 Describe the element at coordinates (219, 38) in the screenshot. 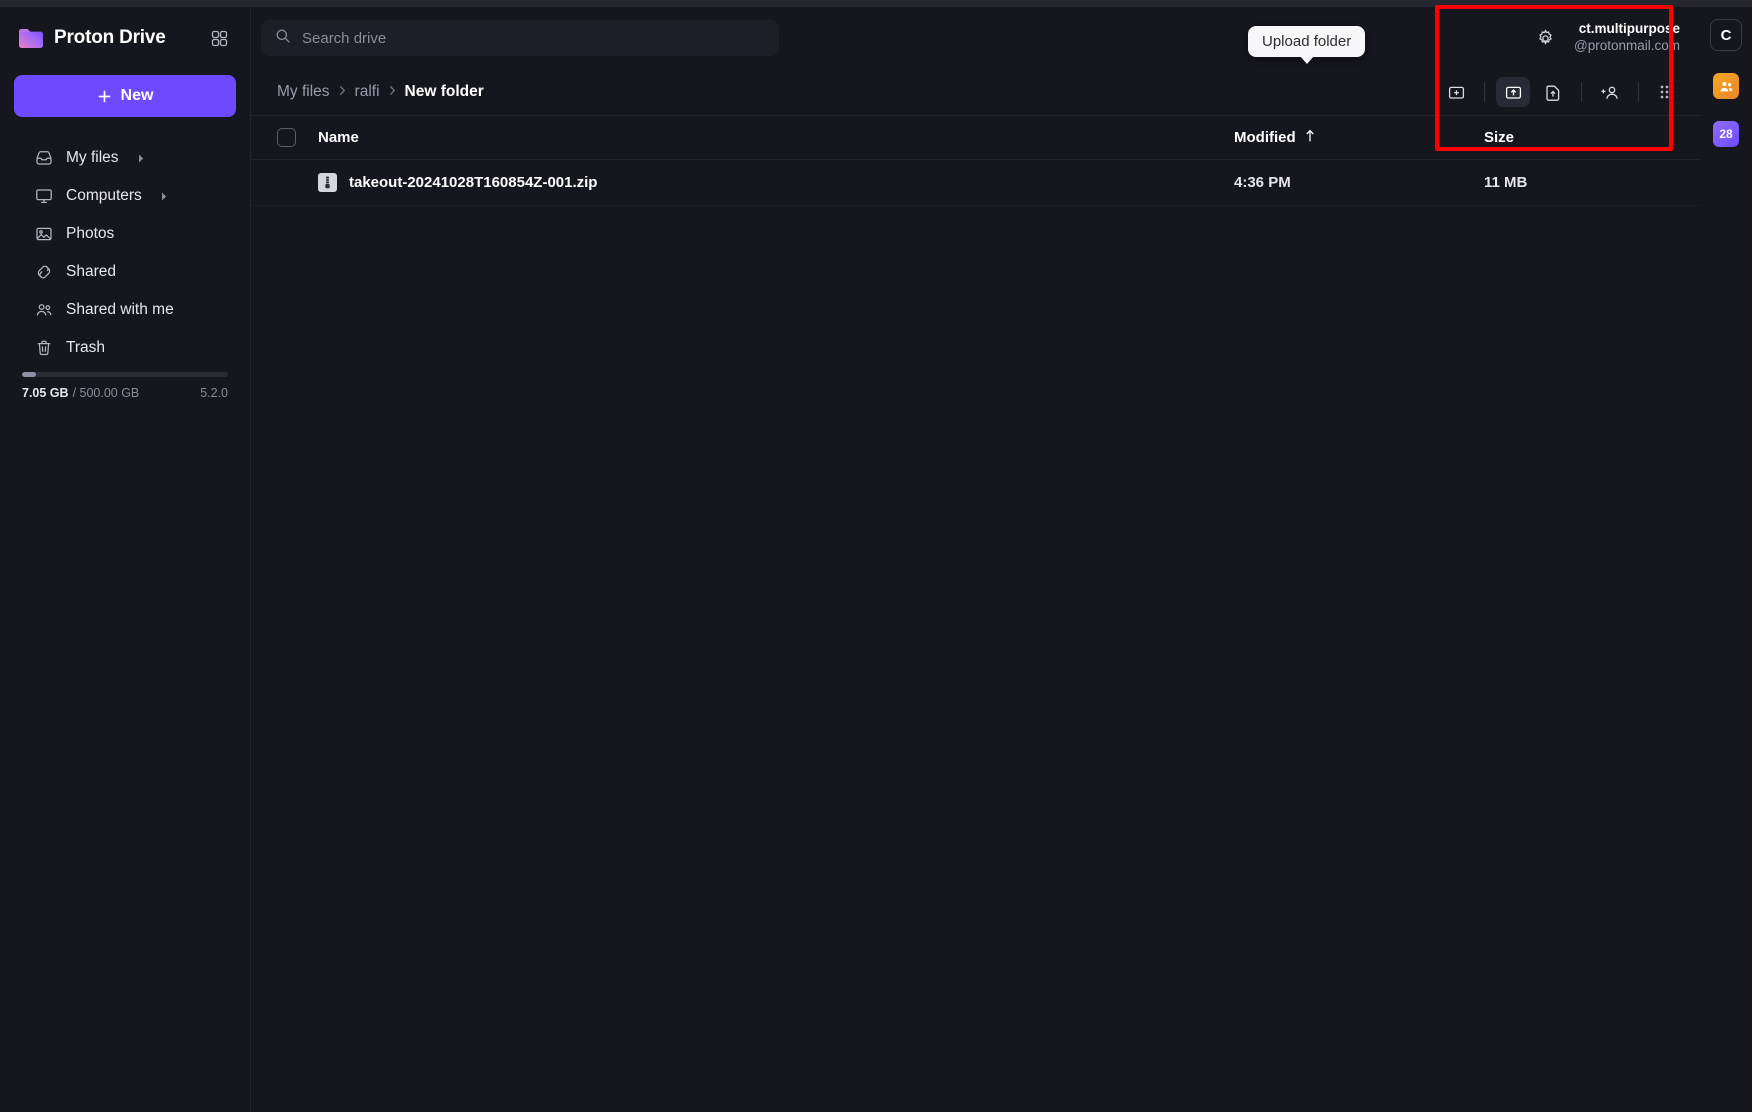

I see `apps-grid-icon` at that location.